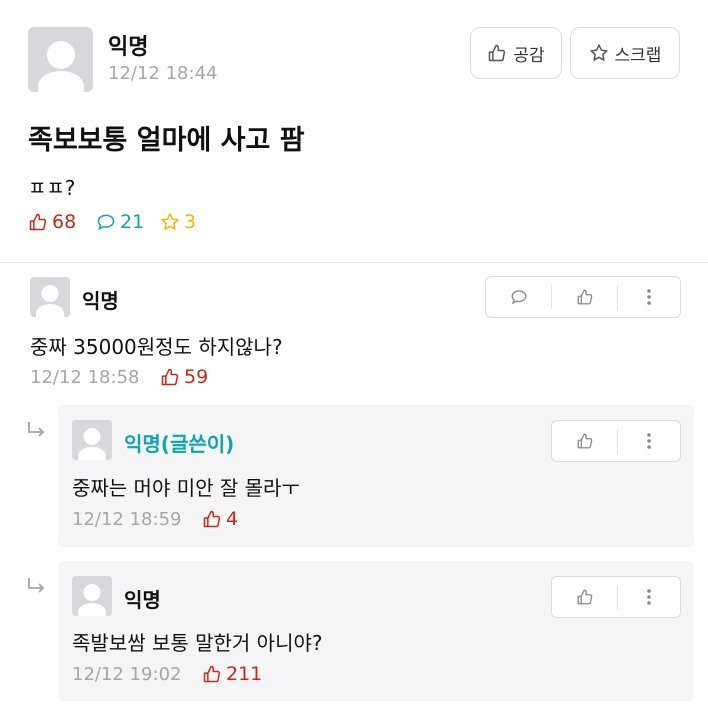 The width and height of the screenshot is (708, 708). I want to click on reply-text: 족발보쌈 보통 말한거 아니야?, so click(197, 643).